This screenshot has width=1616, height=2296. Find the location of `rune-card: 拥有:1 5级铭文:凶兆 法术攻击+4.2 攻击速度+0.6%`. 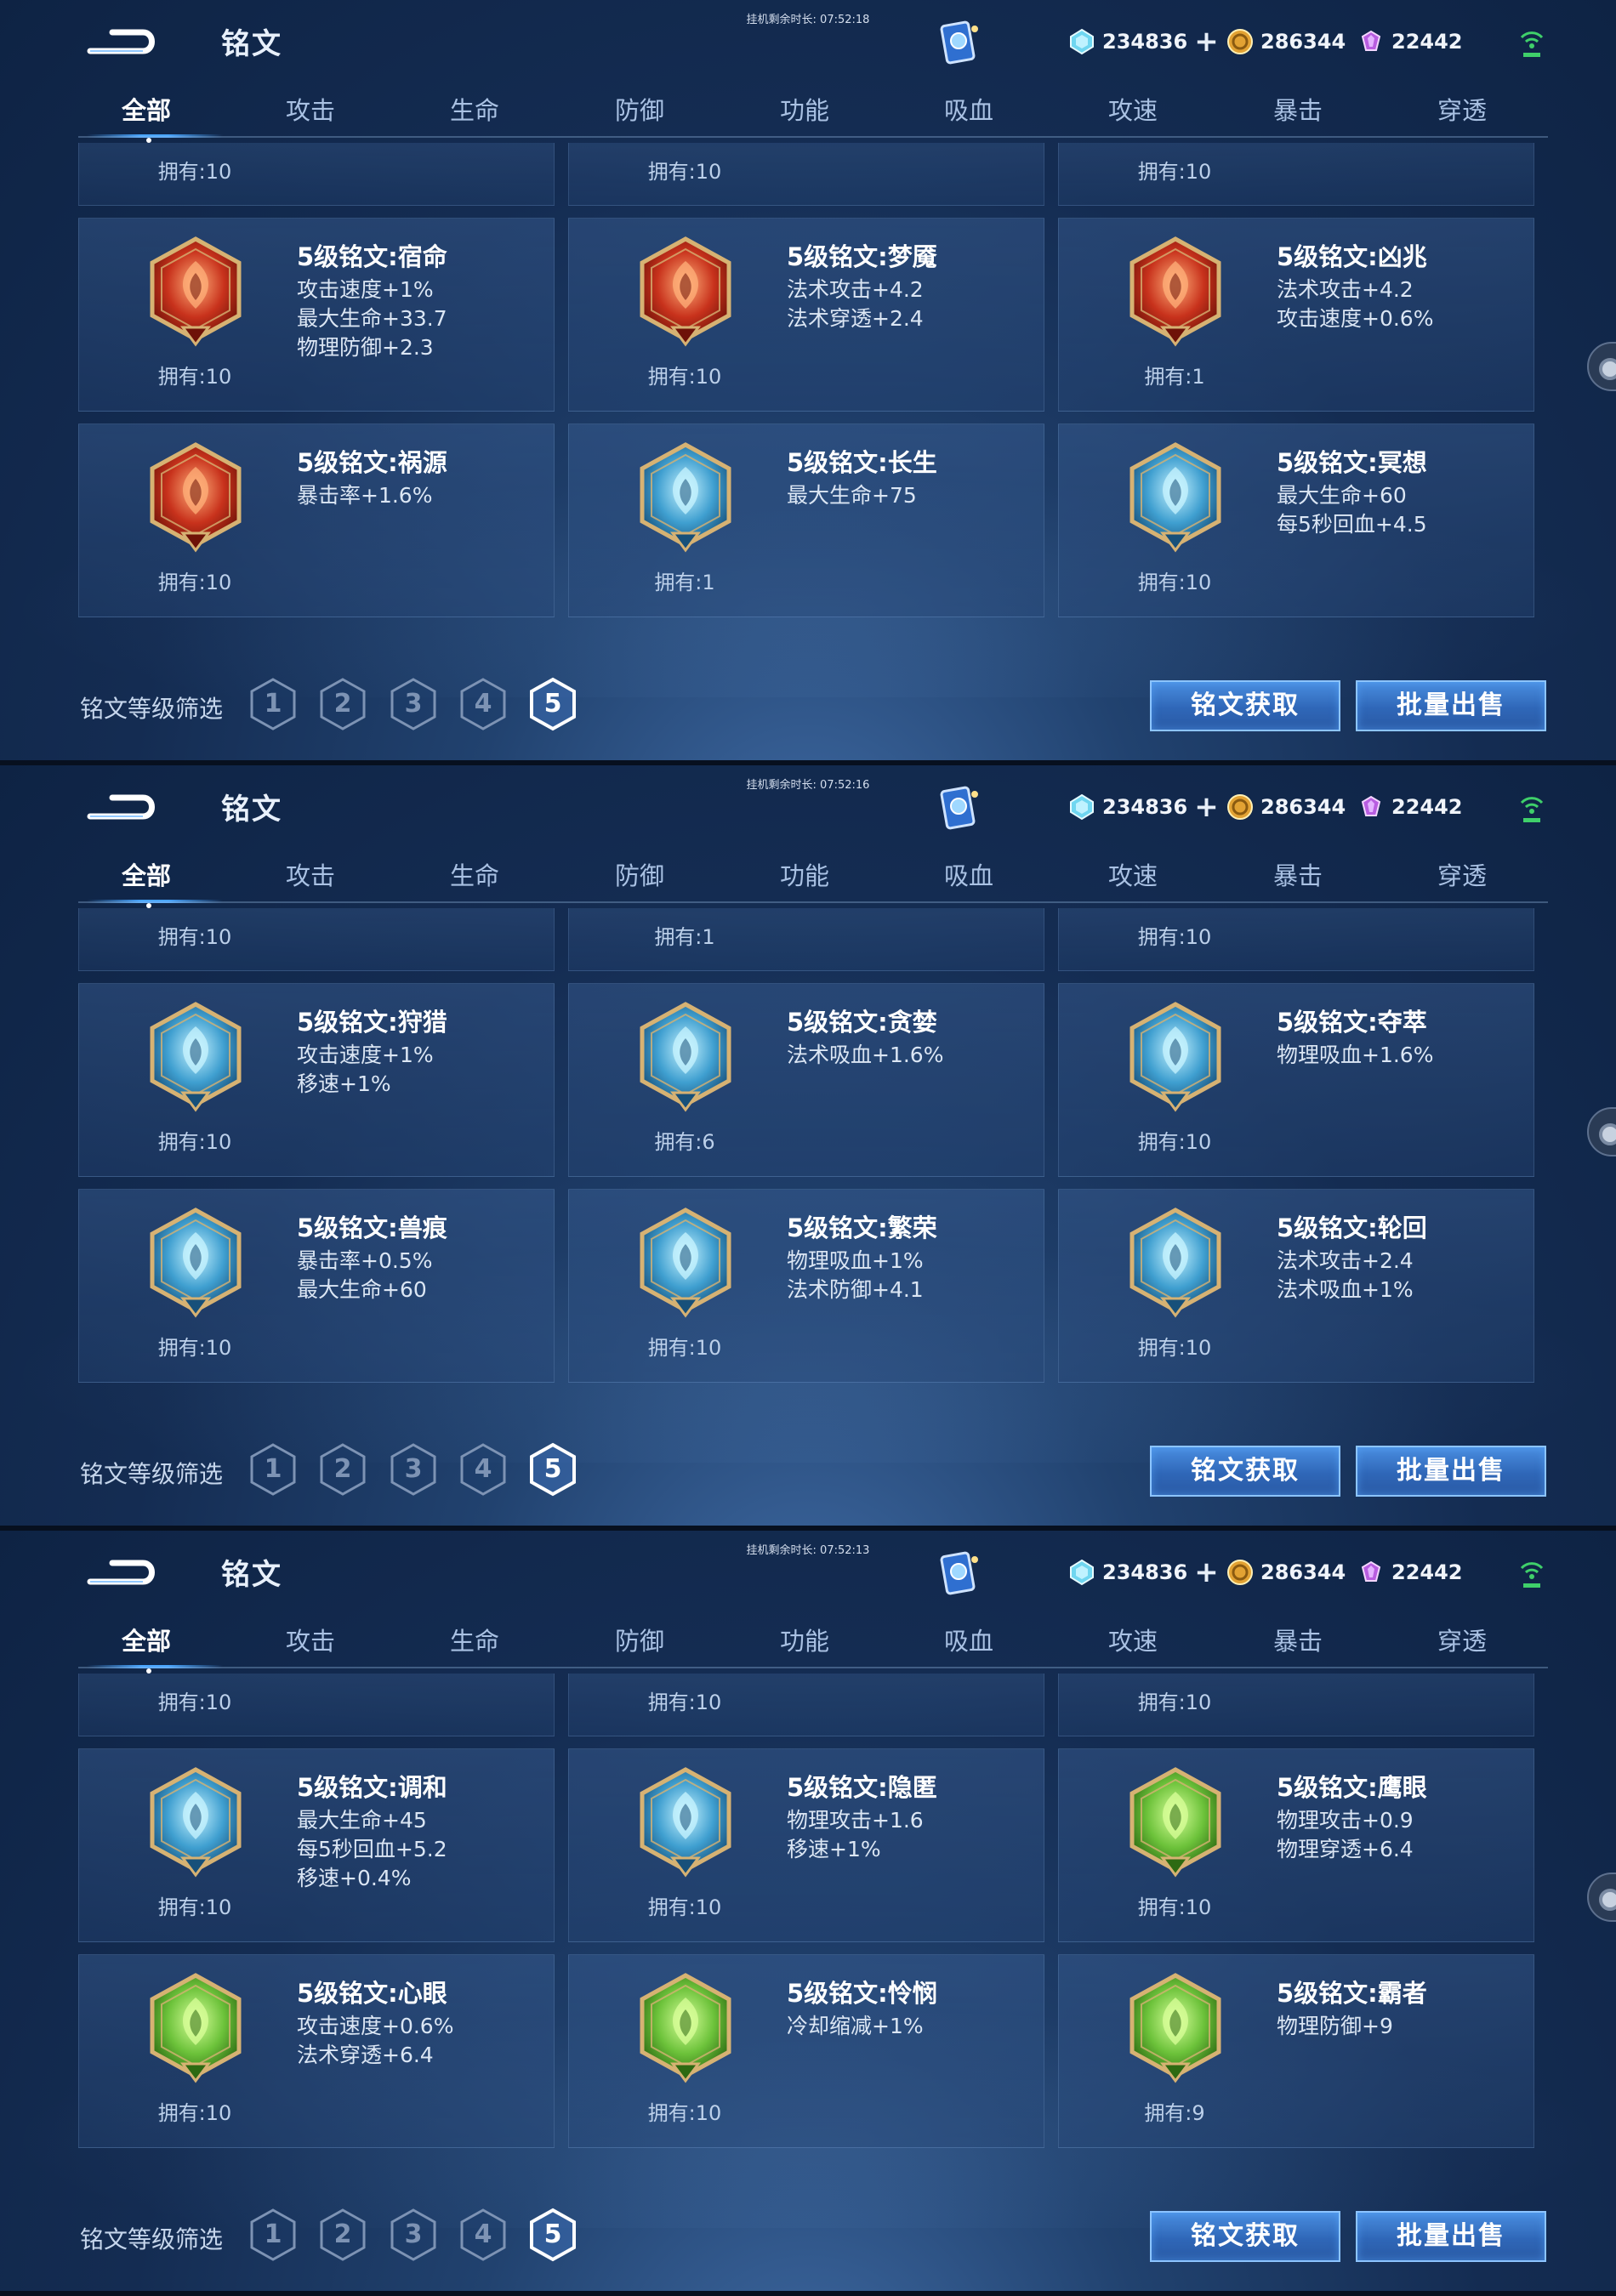

rune-card: 拥有:1 5级铭文:凶兆 法术攻击+4.2 攻击速度+0.6% is located at coordinates (1296, 315).